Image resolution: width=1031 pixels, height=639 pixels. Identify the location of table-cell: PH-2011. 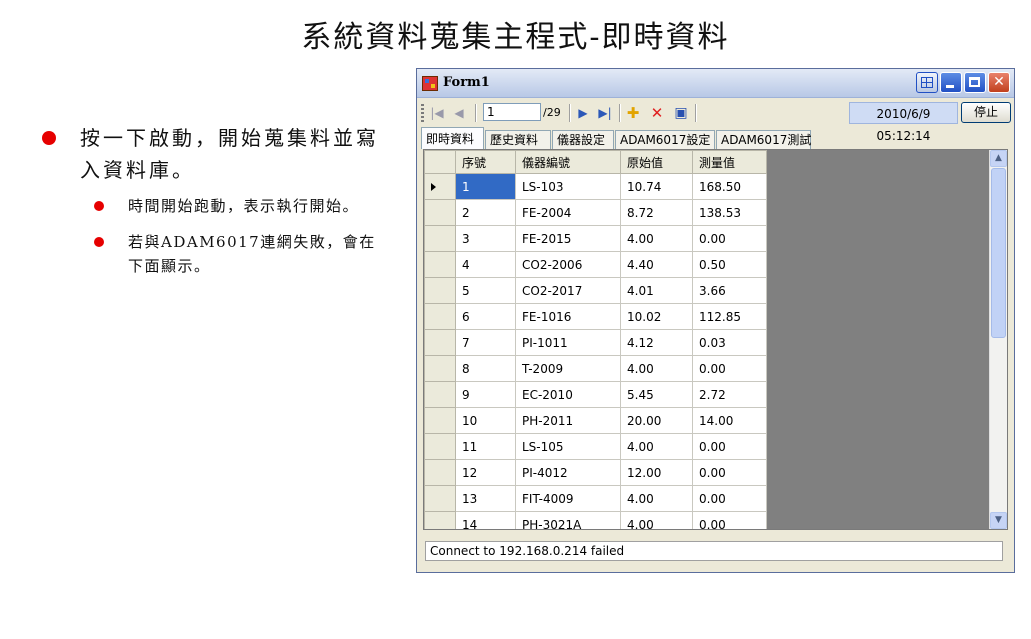
(568, 420).